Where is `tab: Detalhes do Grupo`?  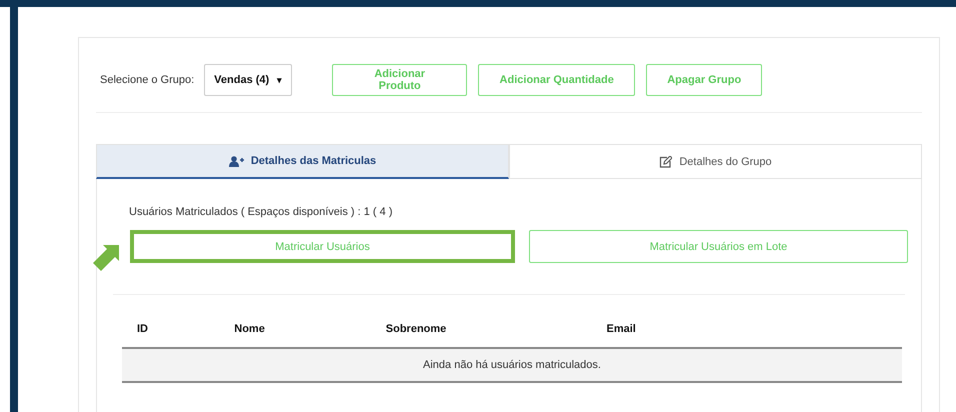 tab: Detalhes do Grupo is located at coordinates (715, 161).